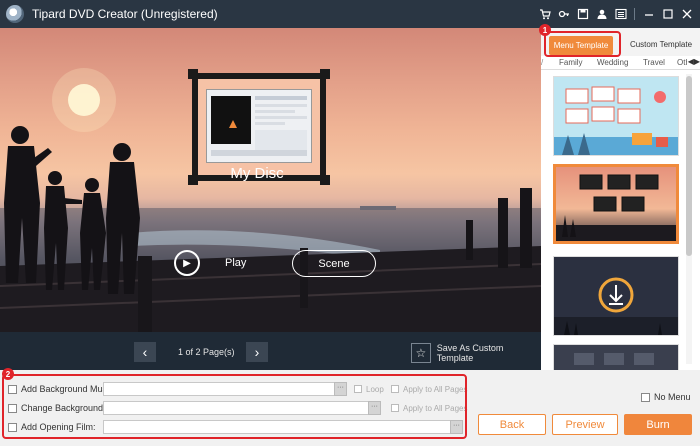  I want to click on scrollbar-thumb, so click(689, 166).